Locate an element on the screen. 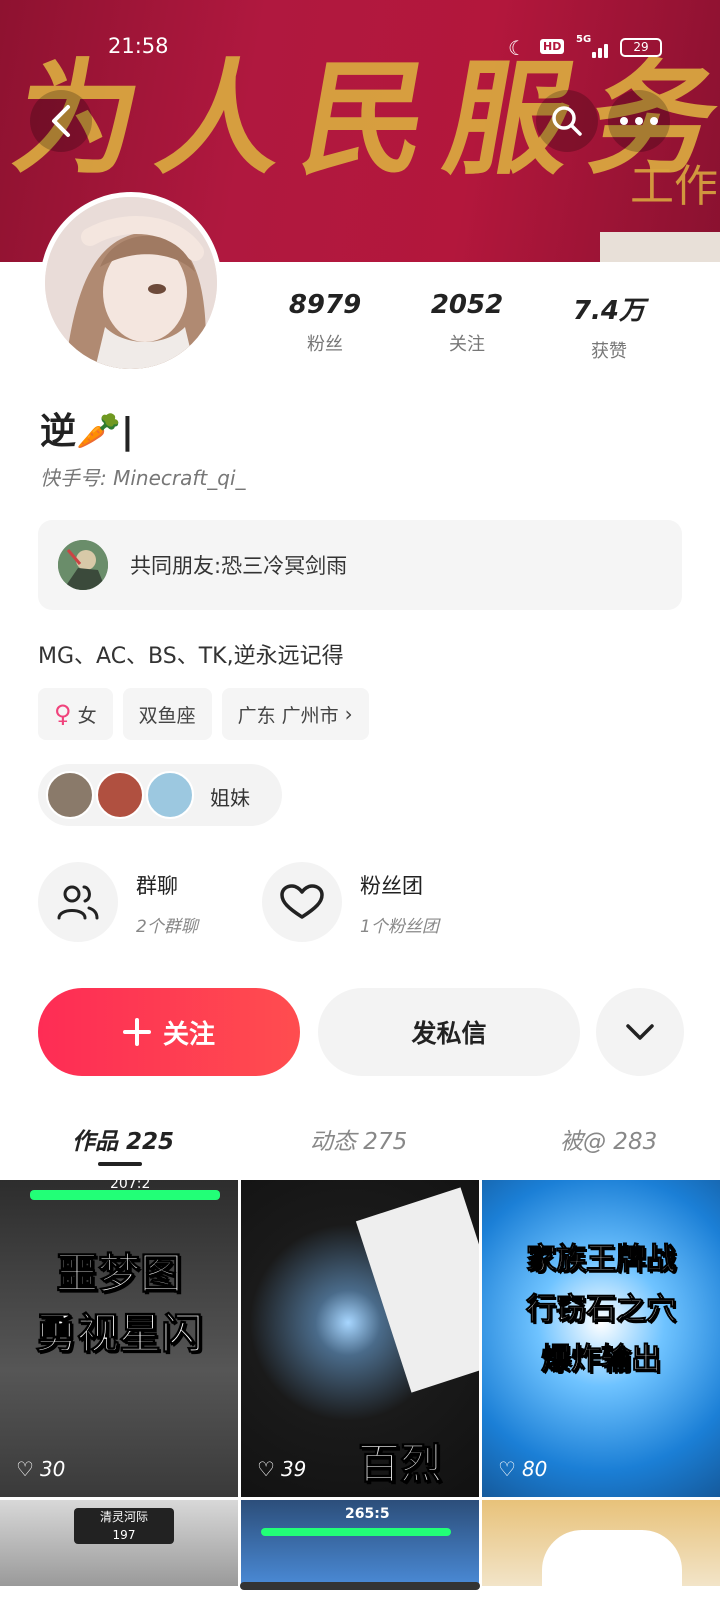 The image size is (720, 1600). sisters-relation: 姐妹 is located at coordinates (160, 795).